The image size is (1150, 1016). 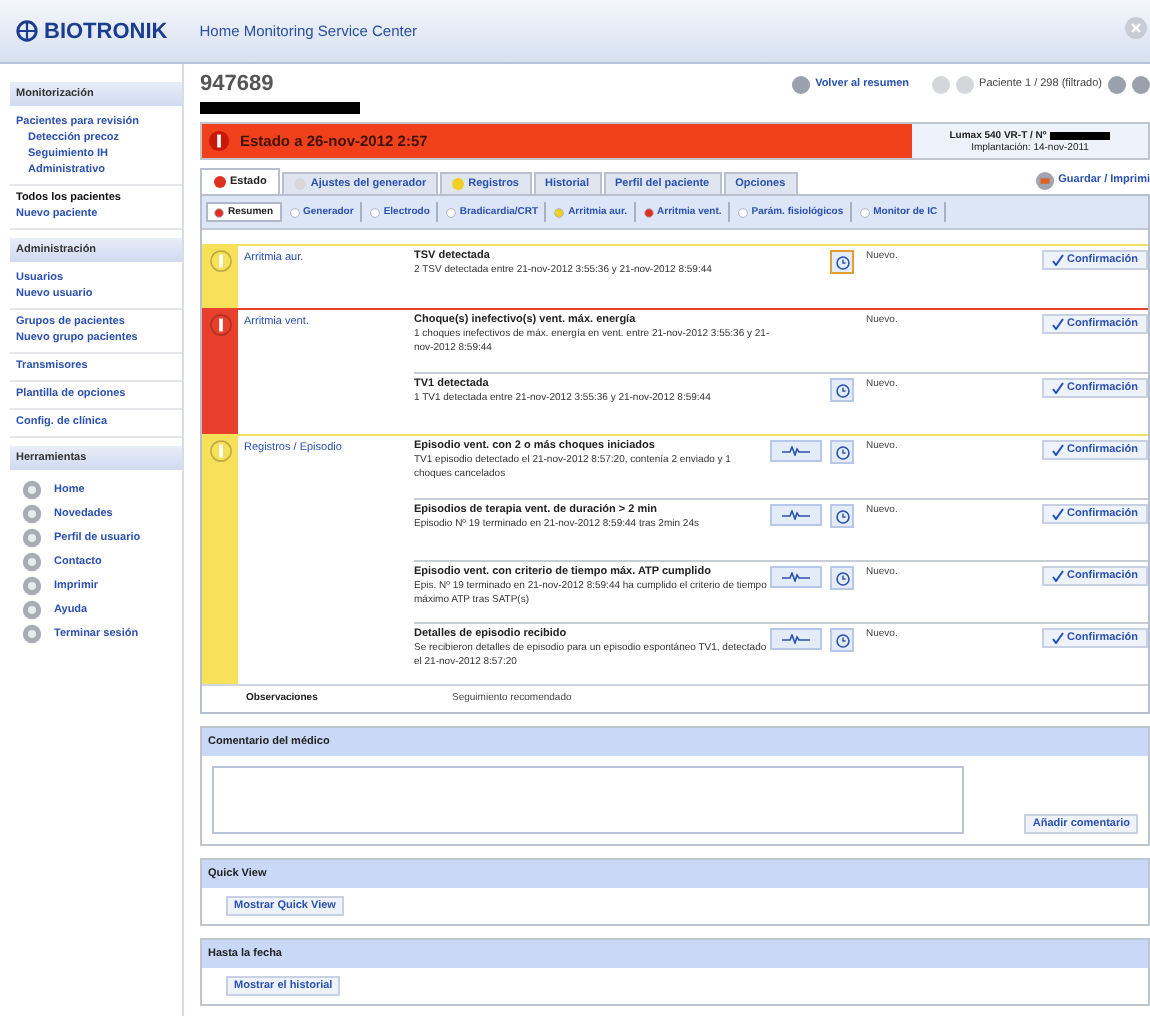 I want to click on round-icon, so click(x=800, y=84).